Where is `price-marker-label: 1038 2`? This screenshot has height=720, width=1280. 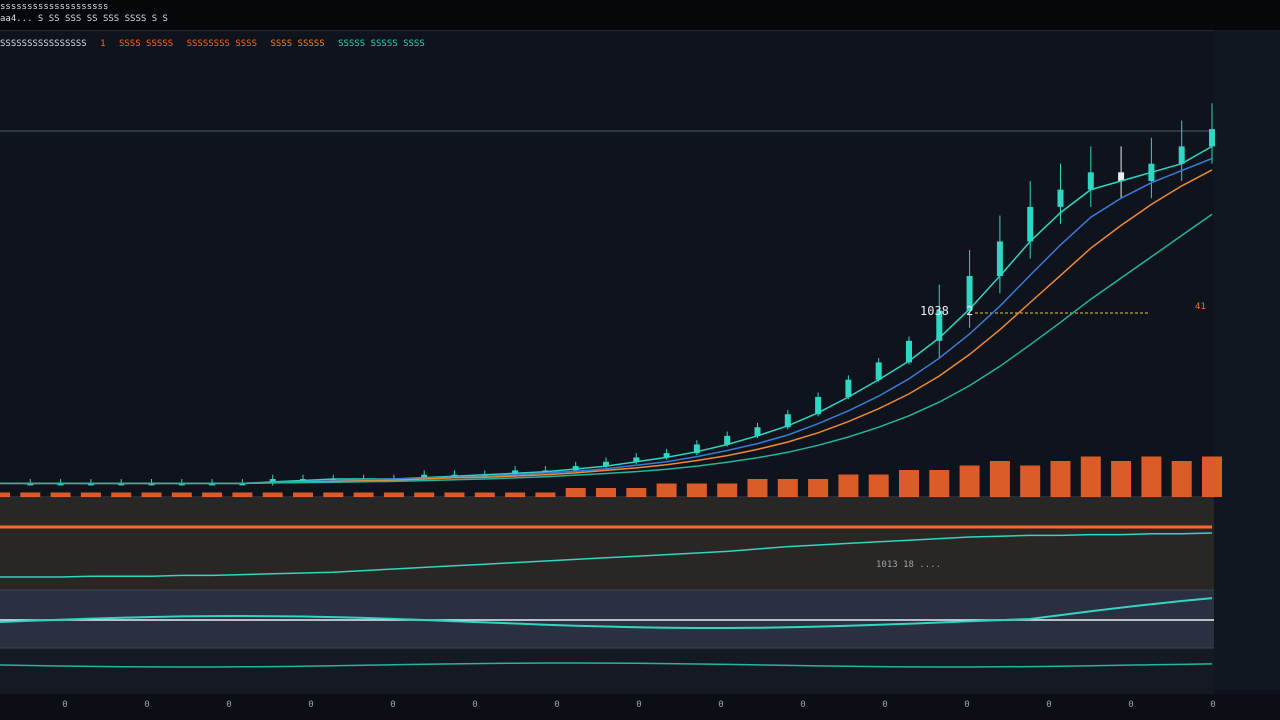 price-marker-label: 1038 2 is located at coordinates (946, 311).